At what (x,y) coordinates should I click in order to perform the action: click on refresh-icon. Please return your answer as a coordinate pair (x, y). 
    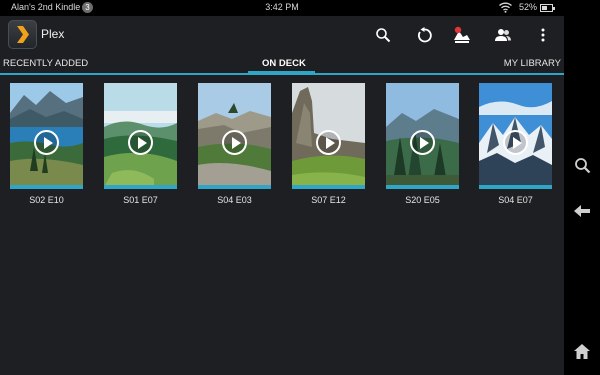
    Looking at the image, I should click on (424, 35).